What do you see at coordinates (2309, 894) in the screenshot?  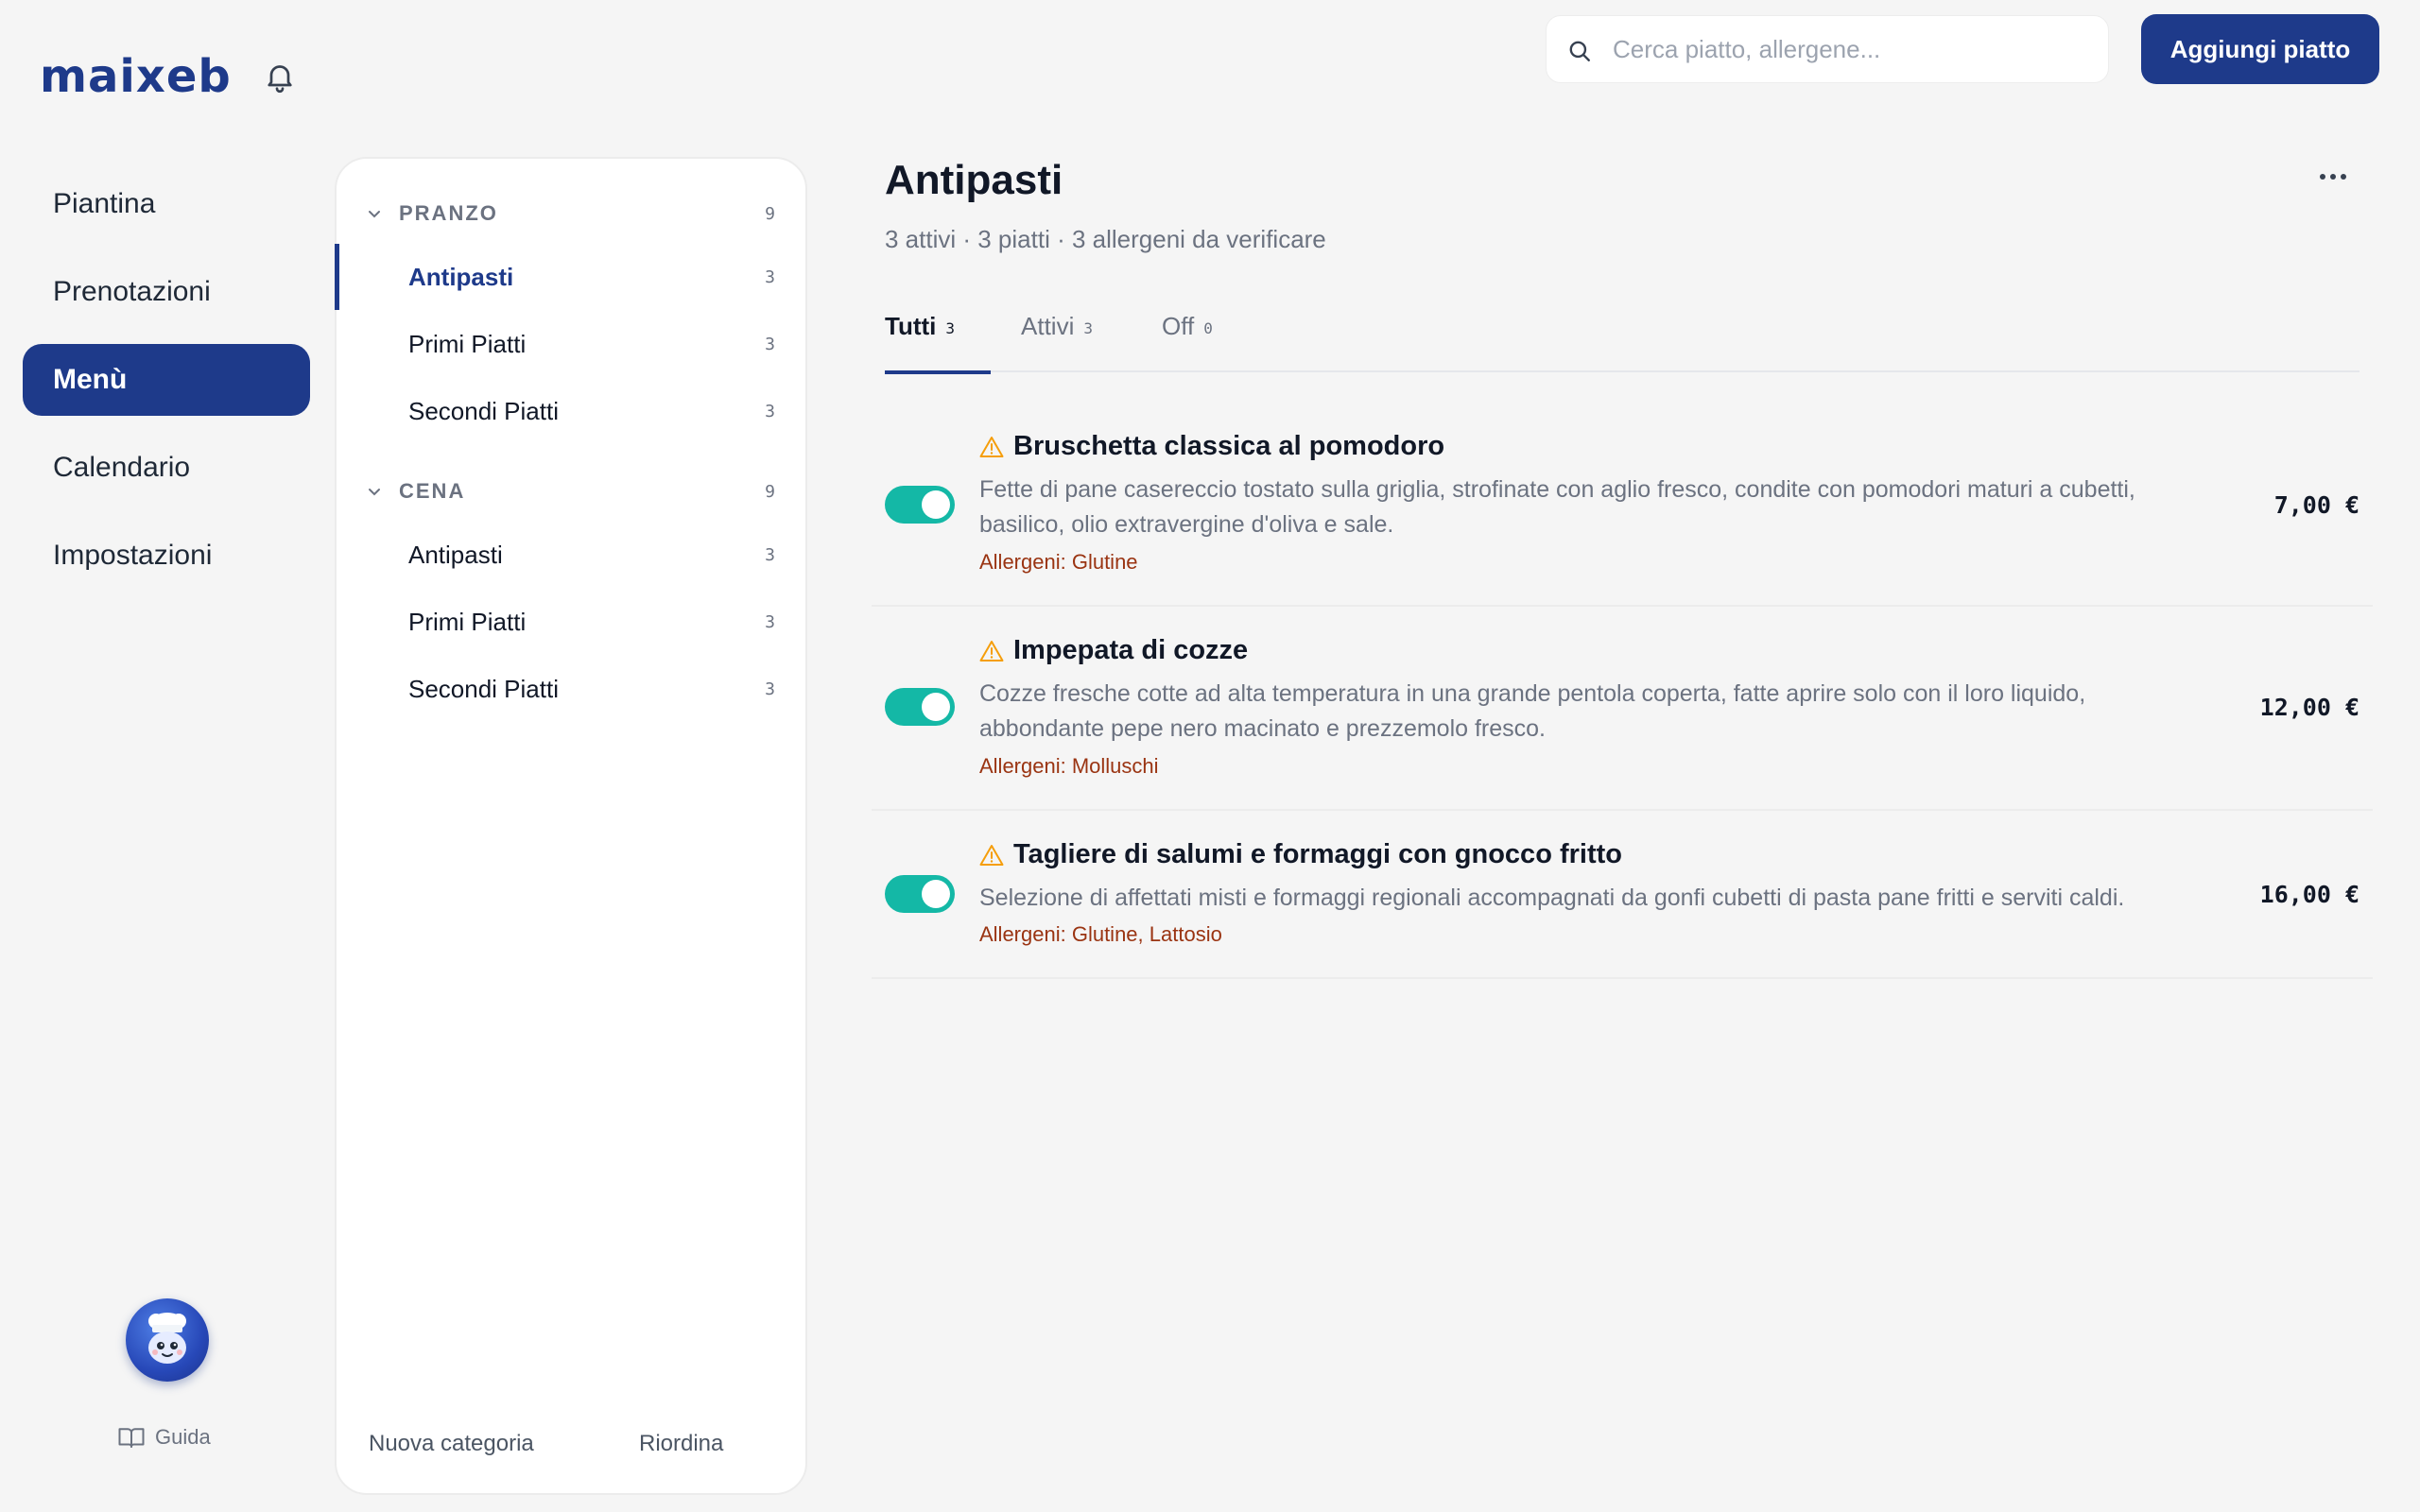 I see `dish-price: 16,00 €` at bounding box center [2309, 894].